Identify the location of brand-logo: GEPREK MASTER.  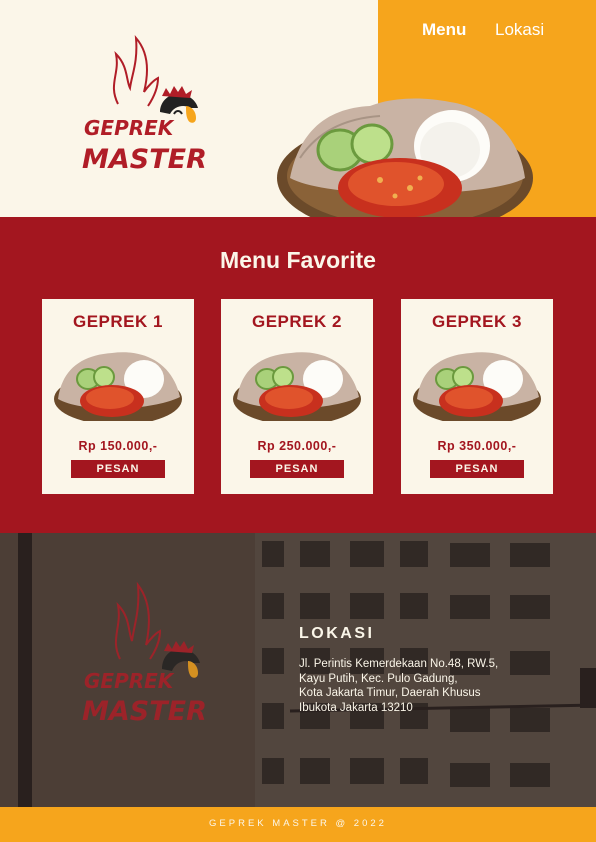
(145, 109).